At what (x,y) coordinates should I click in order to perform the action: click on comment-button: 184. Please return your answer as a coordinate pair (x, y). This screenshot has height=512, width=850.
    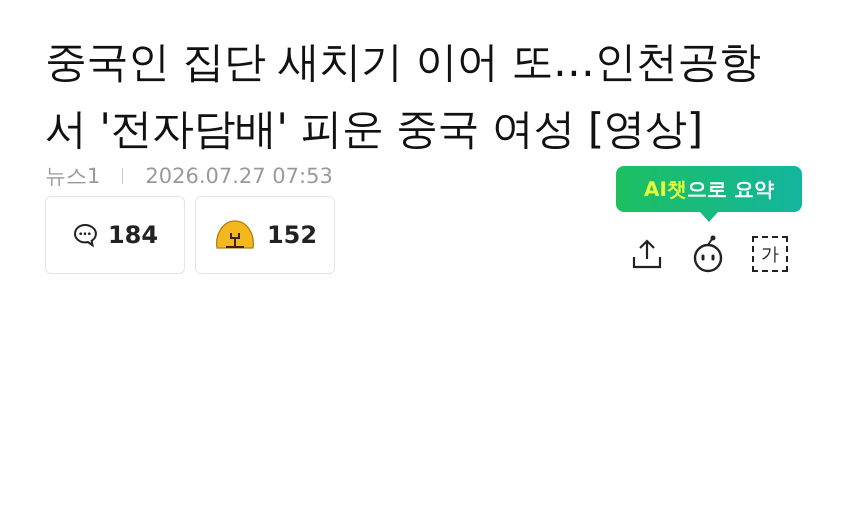
    Looking at the image, I should click on (115, 235).